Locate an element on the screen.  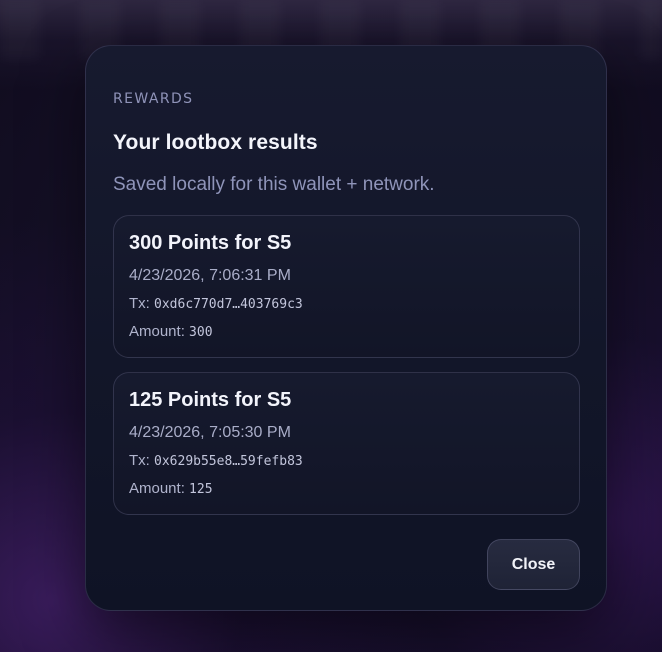
tx-hash: 0x629b55e8…59fefb83 is located at coordinates (228, 461).